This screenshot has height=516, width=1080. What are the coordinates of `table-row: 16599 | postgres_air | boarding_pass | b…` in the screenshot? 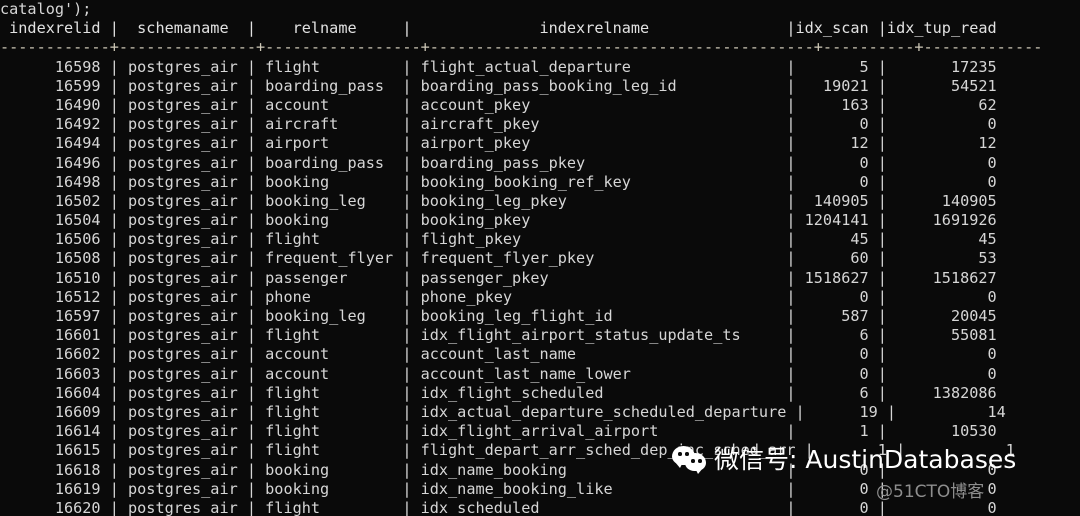 It's located at (498, 85).